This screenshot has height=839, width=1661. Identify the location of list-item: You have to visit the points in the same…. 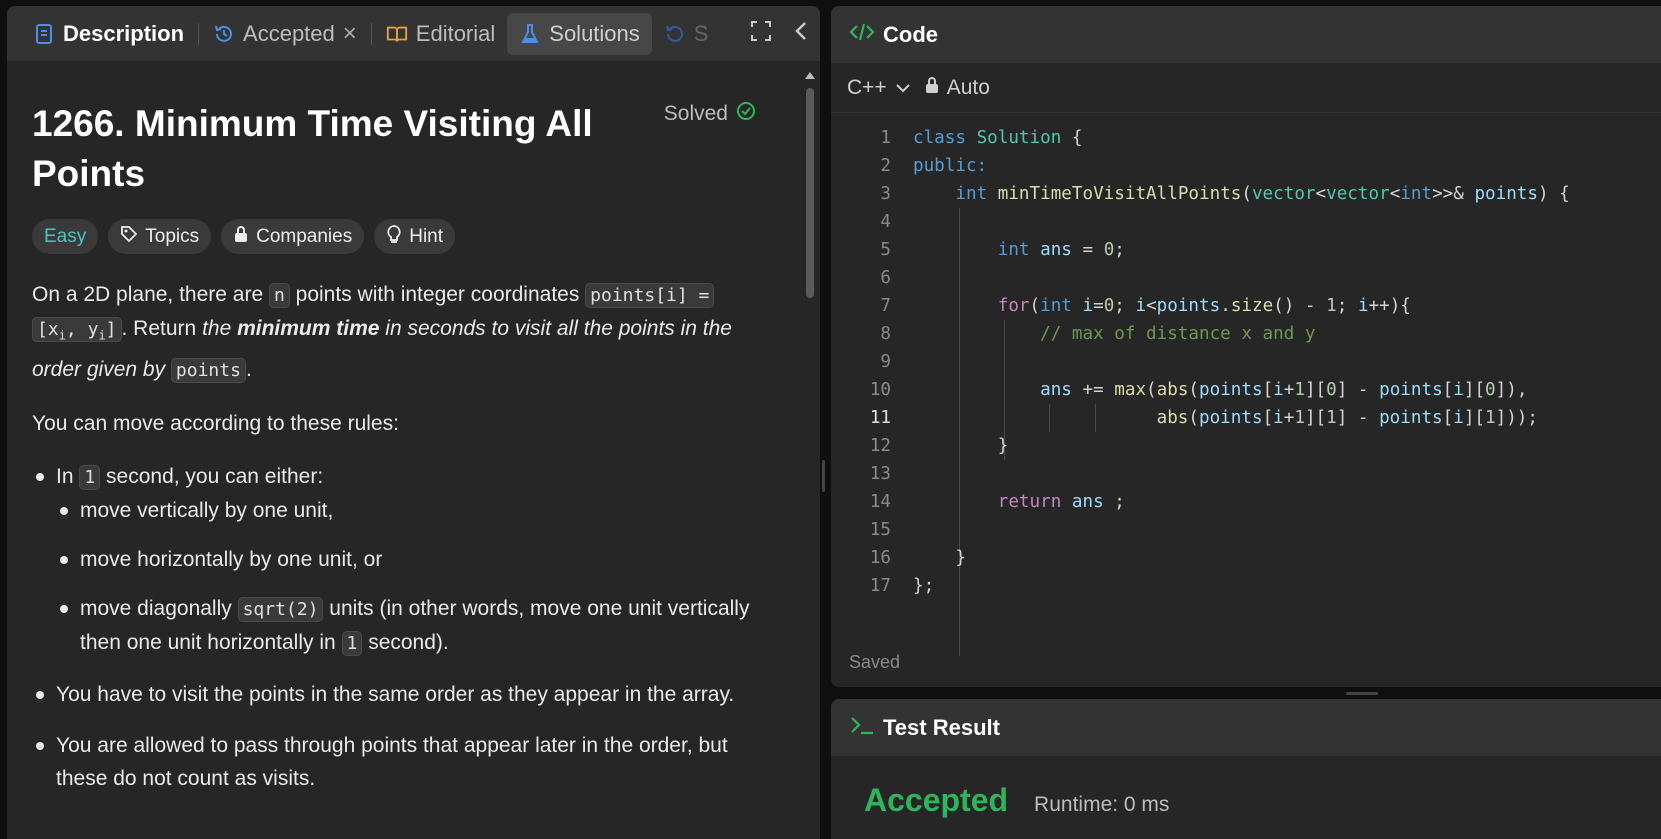
(394, 694).